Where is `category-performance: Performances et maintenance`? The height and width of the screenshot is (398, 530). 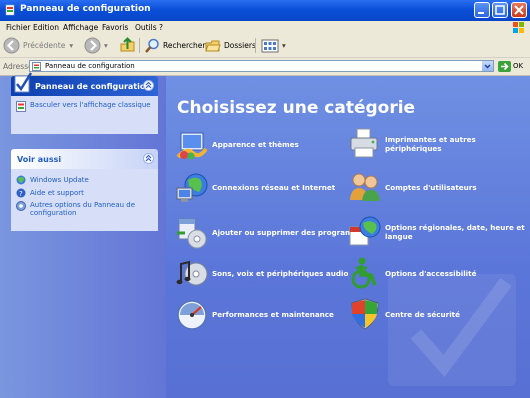
category-performance: Performances et maintenance is located at coordinates (254, 314).